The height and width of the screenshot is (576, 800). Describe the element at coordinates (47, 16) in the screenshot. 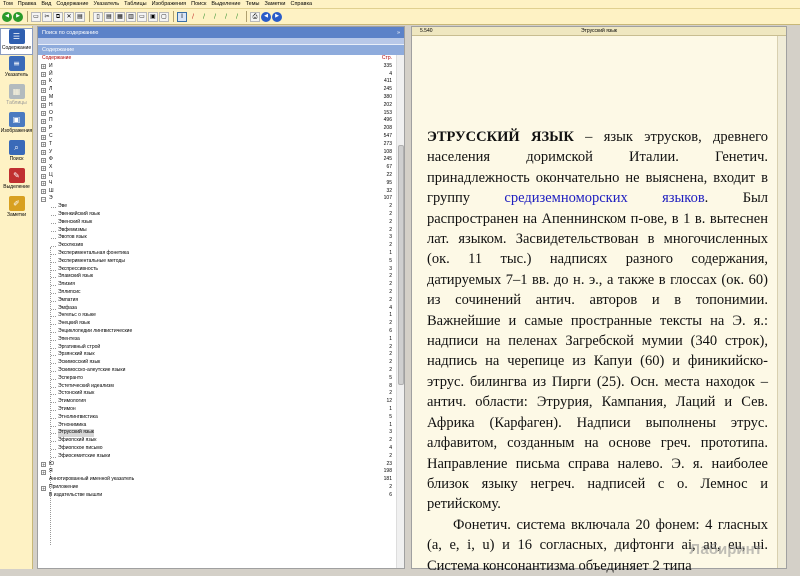

I see `cut-icon: ✂` at that location.